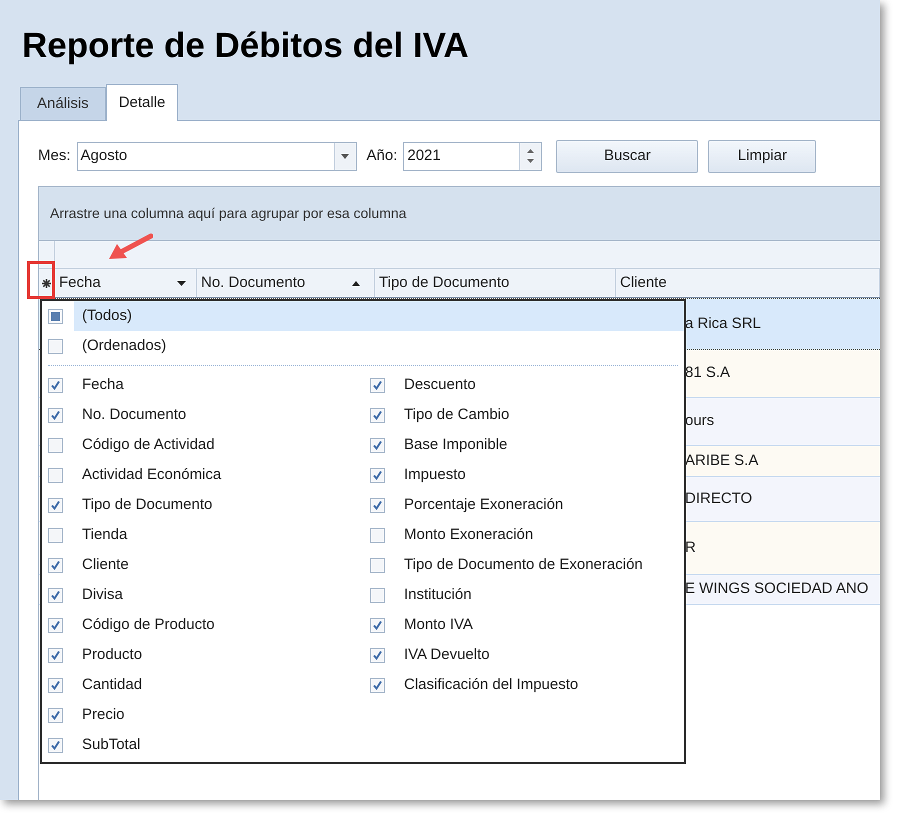 The image size is (898, 820). Describe the element at coordinates (203, 505) in the screenshot. I see `column-option: Tipo de Documento` at that location.